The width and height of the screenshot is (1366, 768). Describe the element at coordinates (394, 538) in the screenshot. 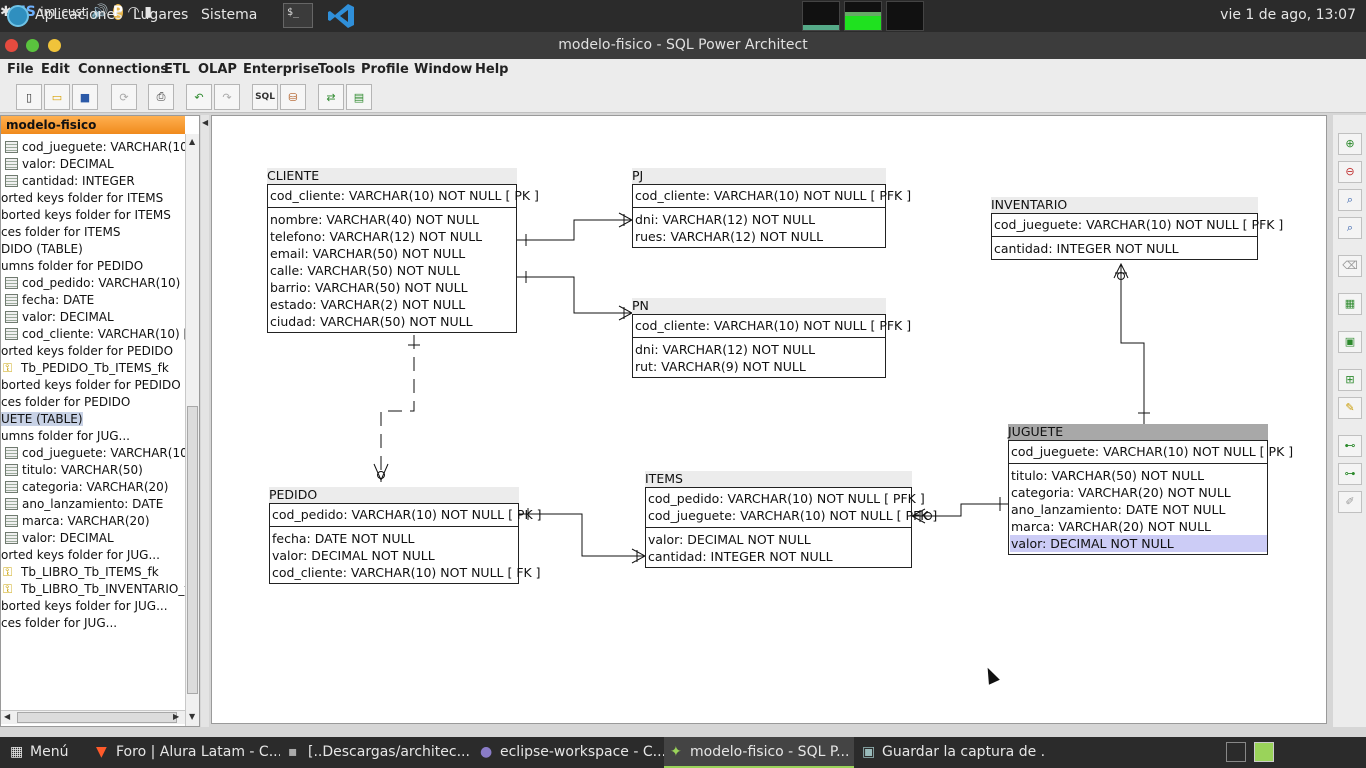

I see `table-column: fecha: DATE NOT NULL` at that location.